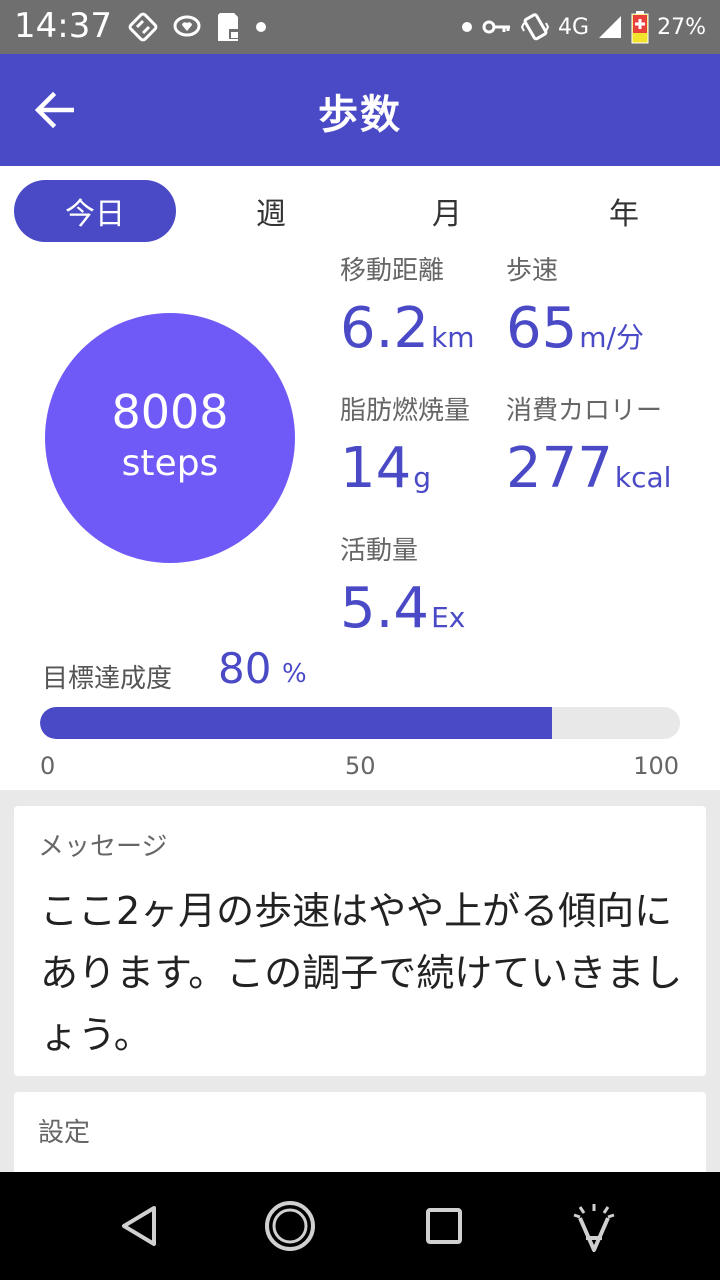 This screenshot has width=720, height=1280. I want to click on goal-unit: %, so click(294, 674).